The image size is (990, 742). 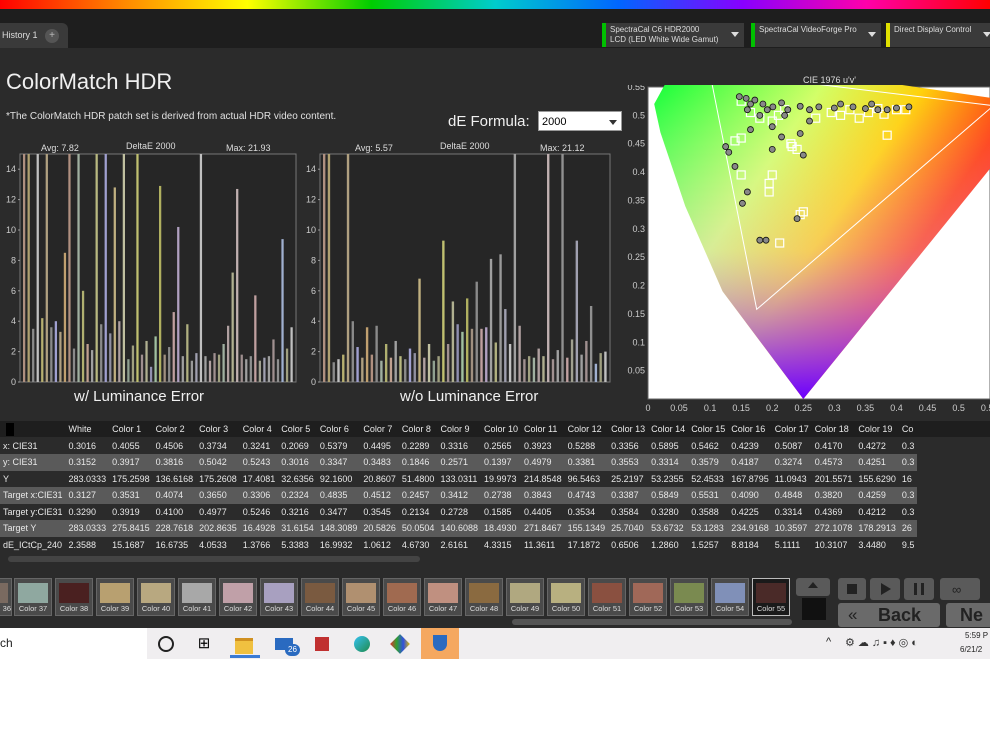 What do you see at coordinates (730, 608) in the screenshot?
I see `swatch-label: Color 54` at bounding box center [730, 608].